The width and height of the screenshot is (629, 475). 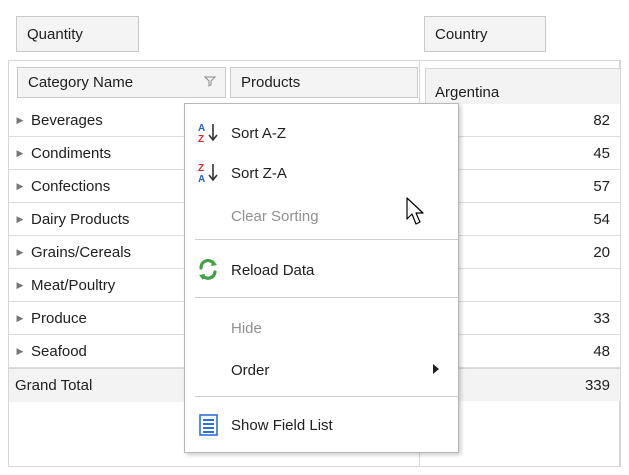 What do you see at coordinates (321, 173) in the screenshot?
I see `sort-z-a-menu-item: Z A Sort Z-A` at bounding box center [321, 173].